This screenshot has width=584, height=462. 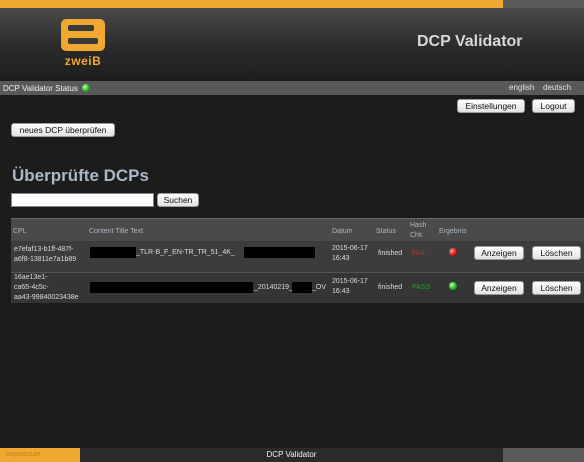 What do you see at coordinates (20, 231) in the screenshot?
I see `column-cpl: CPL` at bounding box center [20, 231].